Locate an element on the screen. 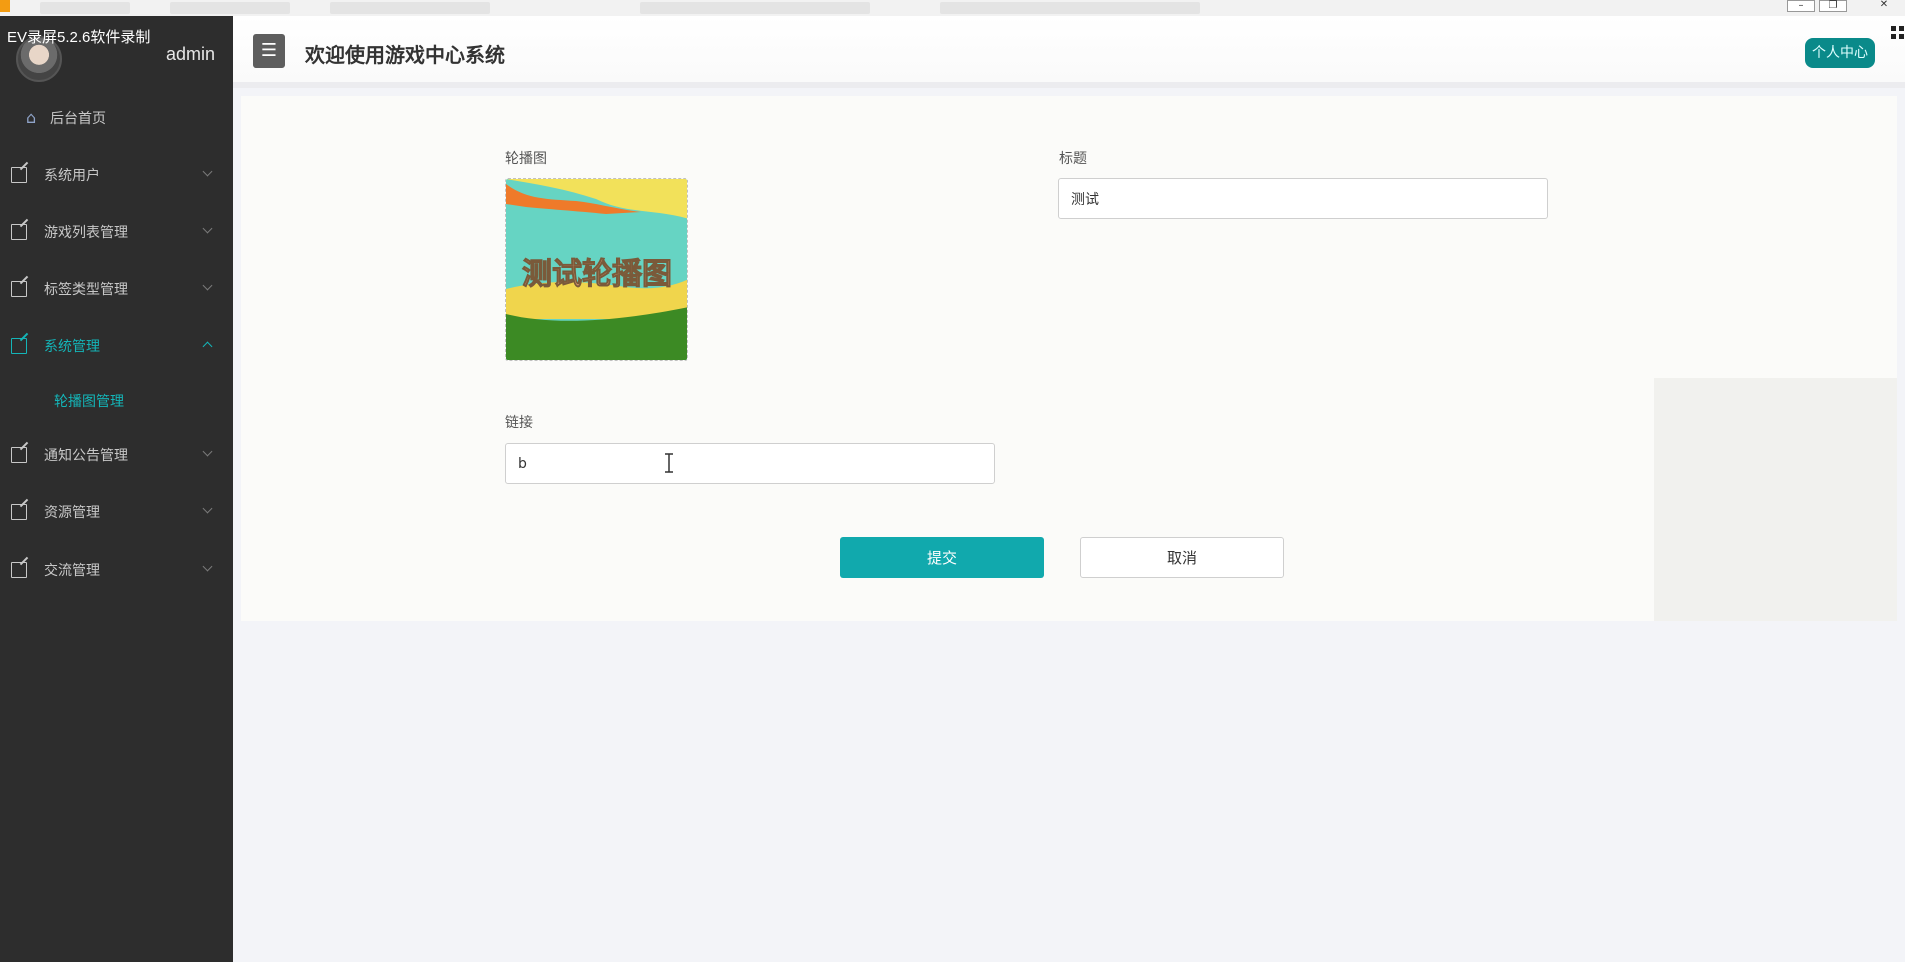 The image size is (1905, 962). minimize-icon: – is located at coordinates (1801, 6).